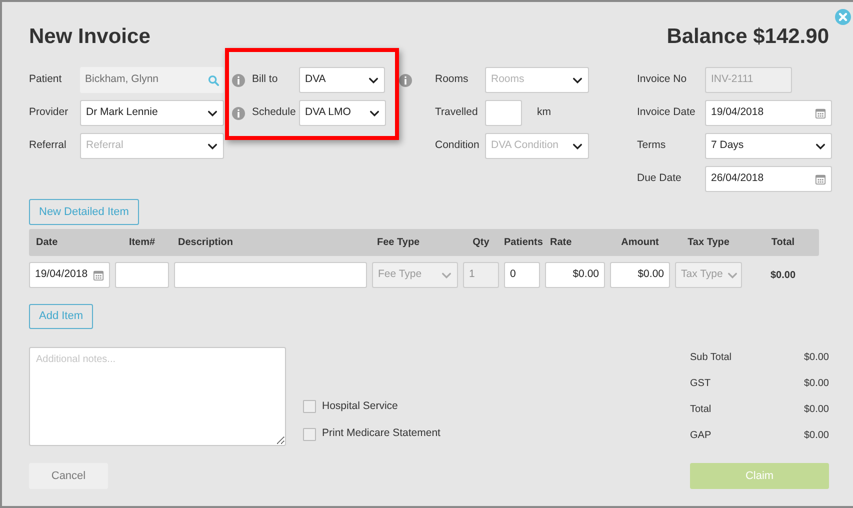 The image size is (853, 508). What do you see at coordinates (152, 80) in the screenshot?
I see `search-field: Bickham, Glynn` at bounding box center [152, 80].